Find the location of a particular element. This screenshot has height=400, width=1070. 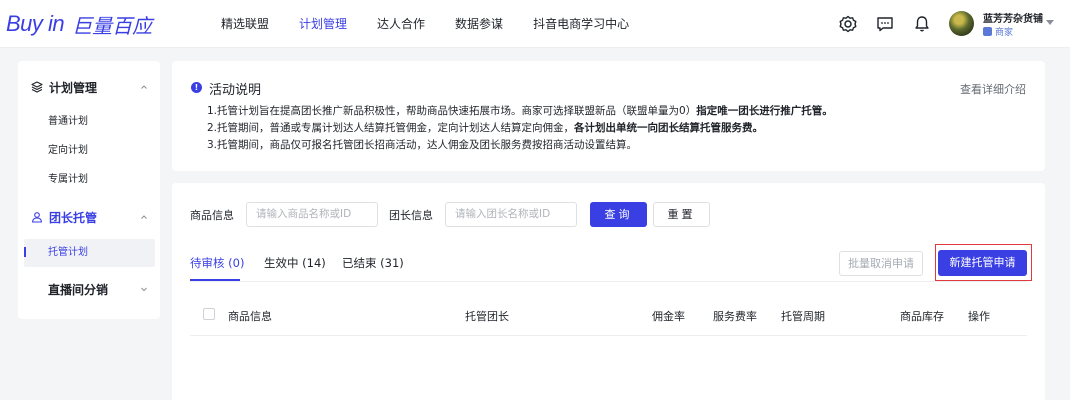

nav-item-plan-management: 计划管理 is located at coordinates (323, 24).